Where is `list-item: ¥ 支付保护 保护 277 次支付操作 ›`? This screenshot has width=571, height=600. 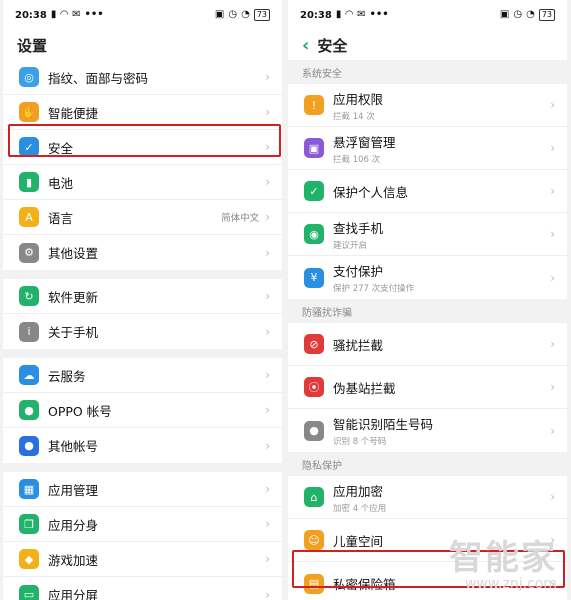
list-item: ¥ 支付保护 保护 277 次支付操作 › is located at coordinates (427, 277).